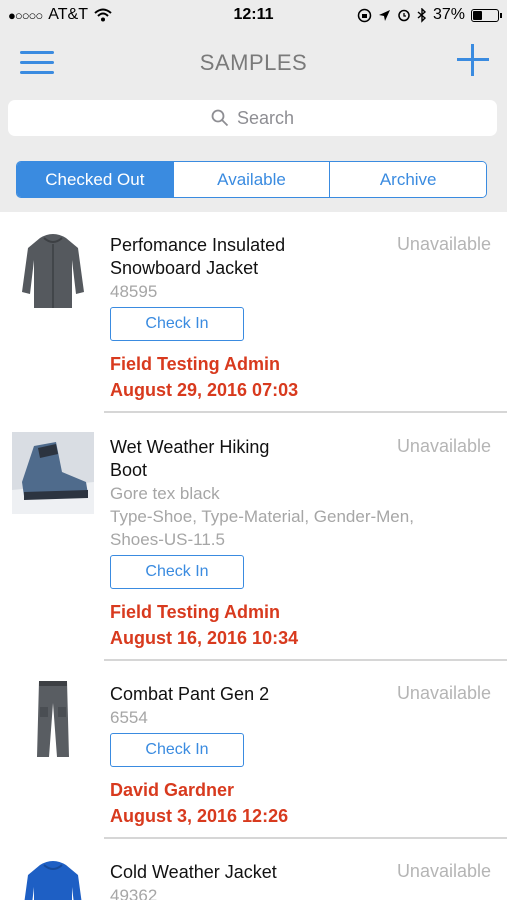 The height and width of the screenshot is (900, 507). What do you see at coordinates (305, 412) in the screenshot?
I see `divider` at bounding box center [305, 412].